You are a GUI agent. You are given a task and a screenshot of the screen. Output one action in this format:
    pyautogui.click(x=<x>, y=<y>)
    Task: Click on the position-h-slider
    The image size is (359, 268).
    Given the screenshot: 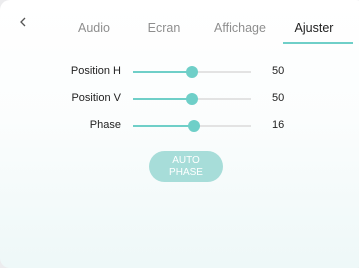 What is the action you would take?
    pyautogui.click(x=192, y=72)
    